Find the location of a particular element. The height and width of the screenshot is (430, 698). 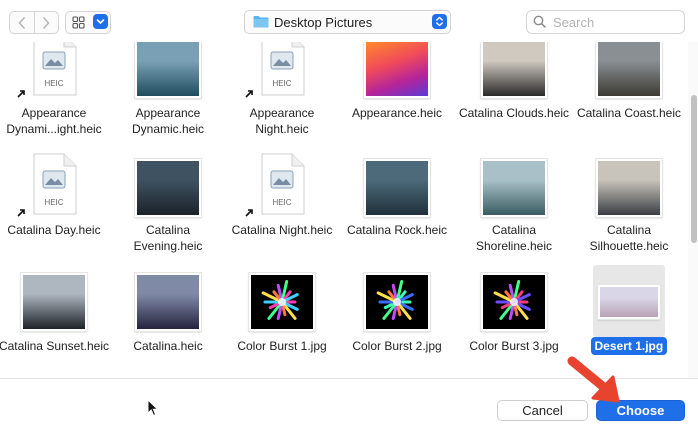

navigation-group is located at coordinates (34, 22).